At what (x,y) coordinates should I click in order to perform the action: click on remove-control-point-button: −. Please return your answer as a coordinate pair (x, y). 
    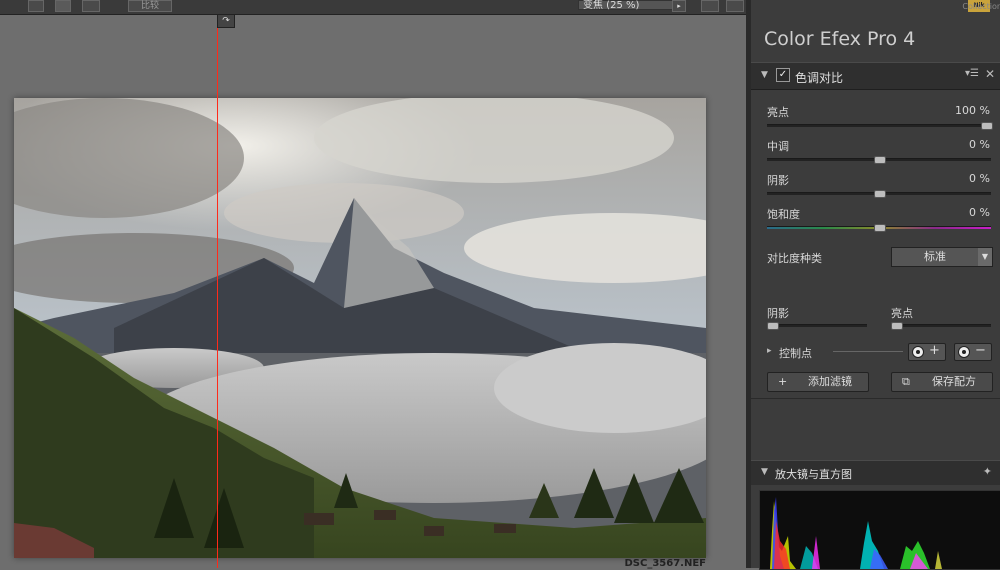
    Looking at the image, I should click on (973, 352).